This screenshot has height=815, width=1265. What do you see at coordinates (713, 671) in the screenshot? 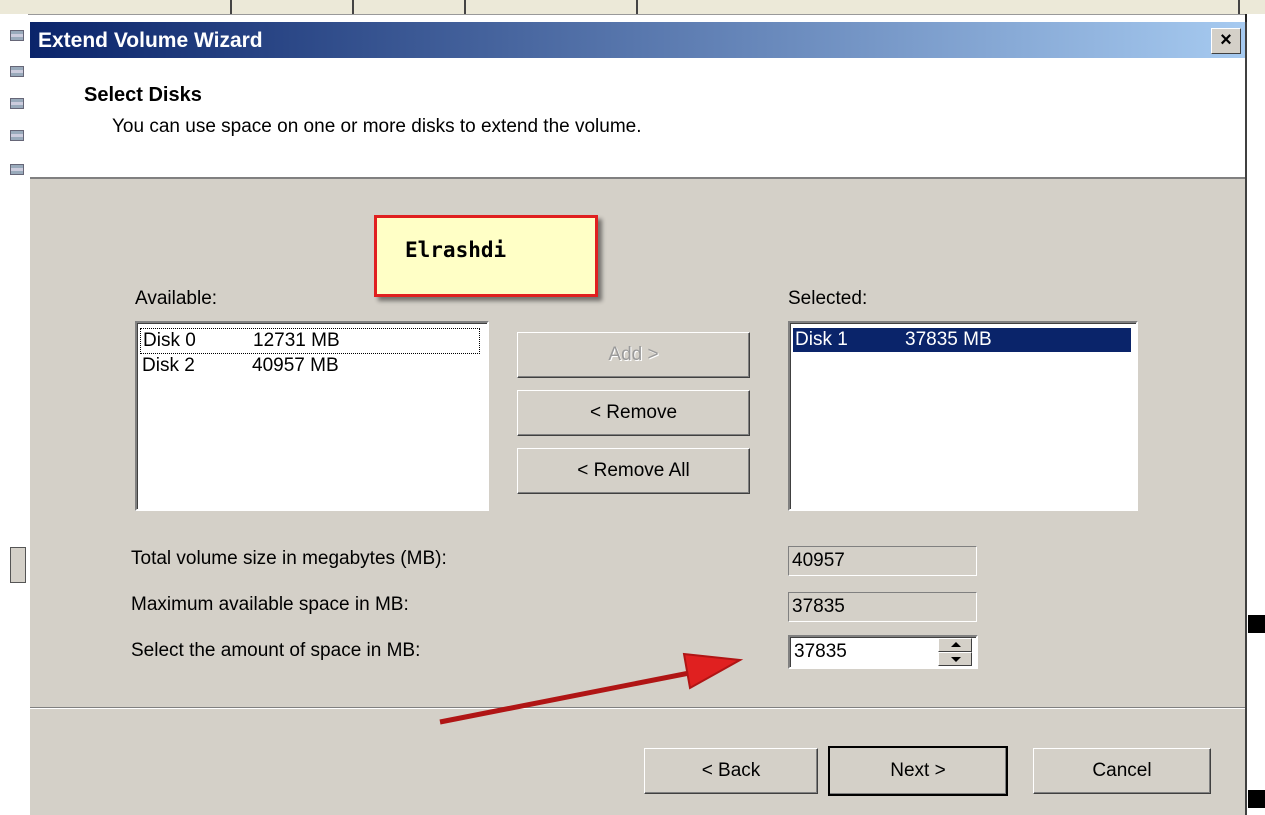
I see `arrow-head-icon` at bounding box center [713, 671].